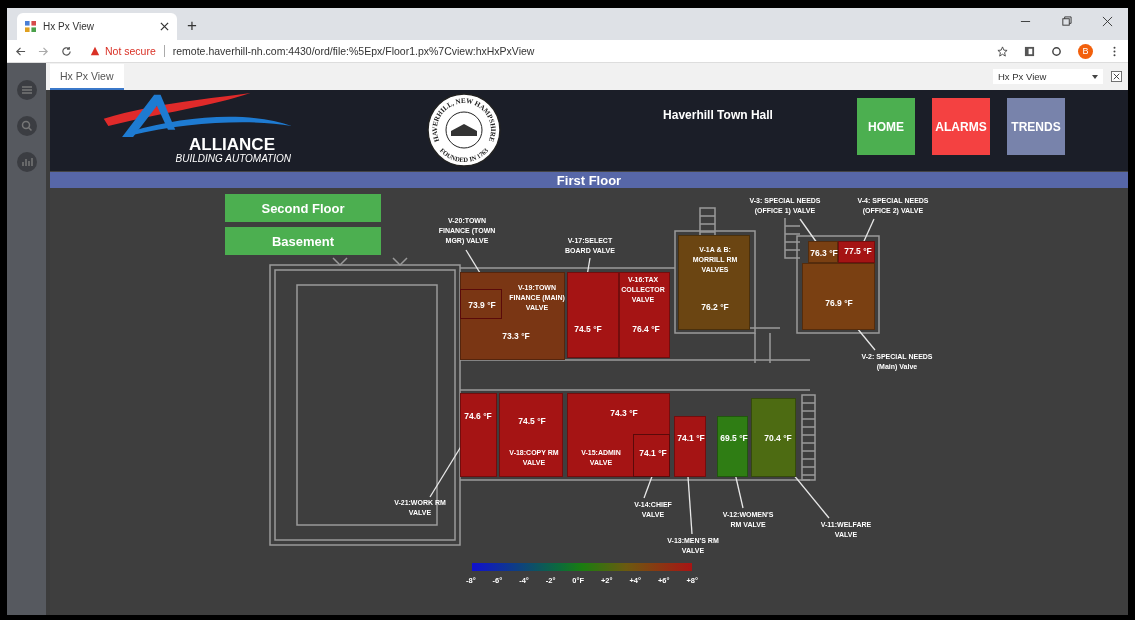  I want to click on warning-icon, so click(95, 51).